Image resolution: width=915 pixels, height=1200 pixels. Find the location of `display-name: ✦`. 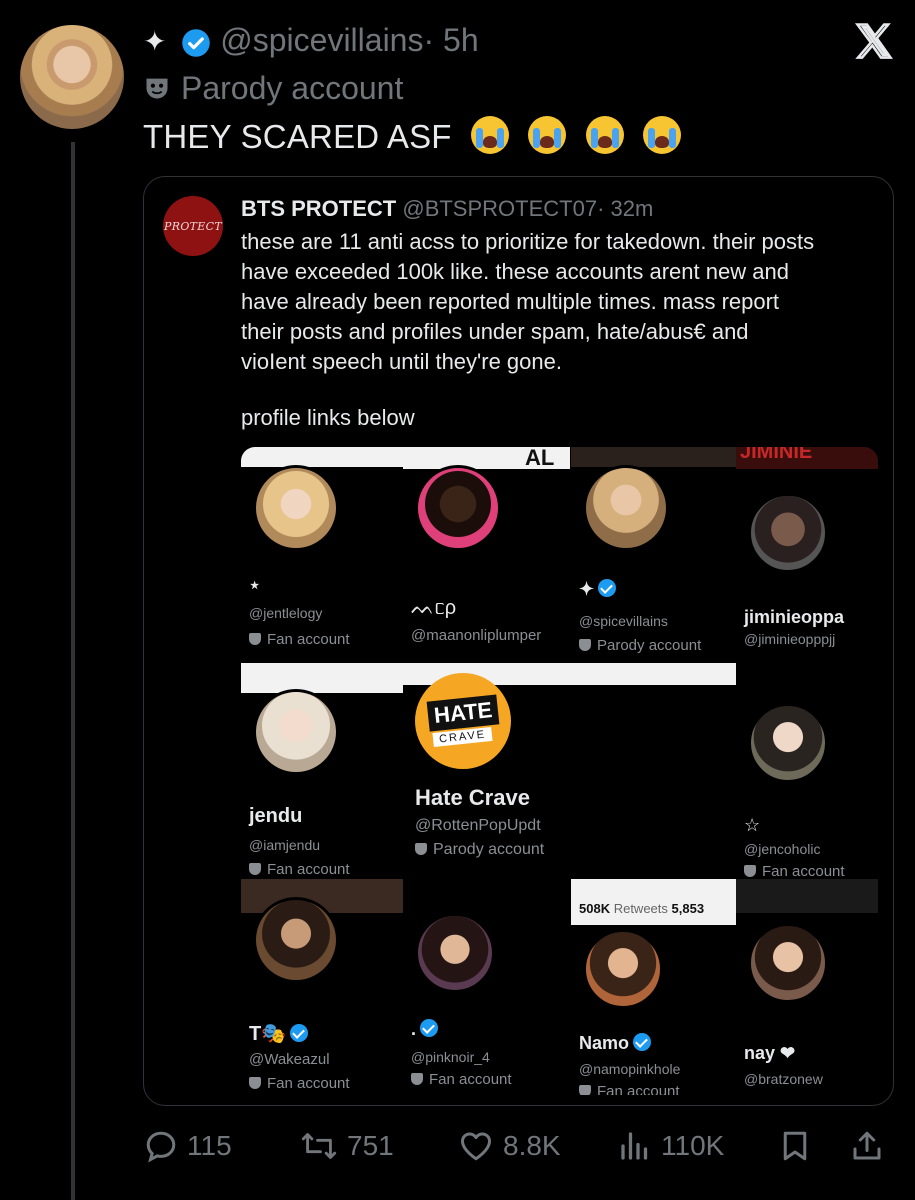

display-name: ✦ is located at coordinates (154, 41).